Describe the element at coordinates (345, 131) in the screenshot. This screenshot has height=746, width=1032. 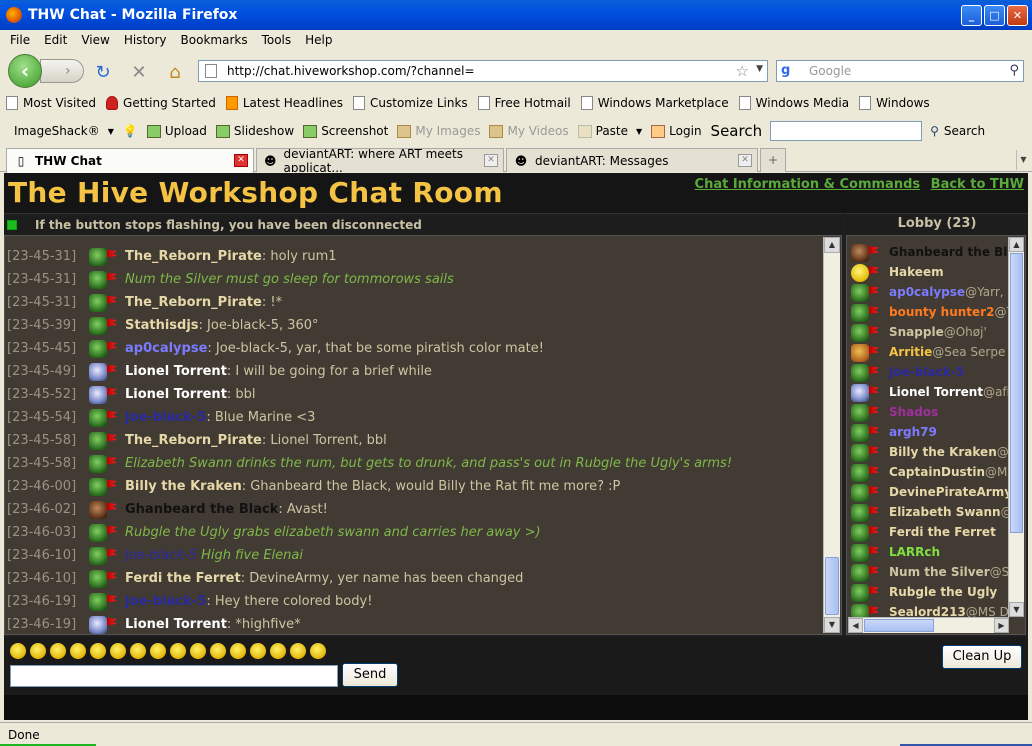
I see `screenshot-button: Screenshot` at that location.